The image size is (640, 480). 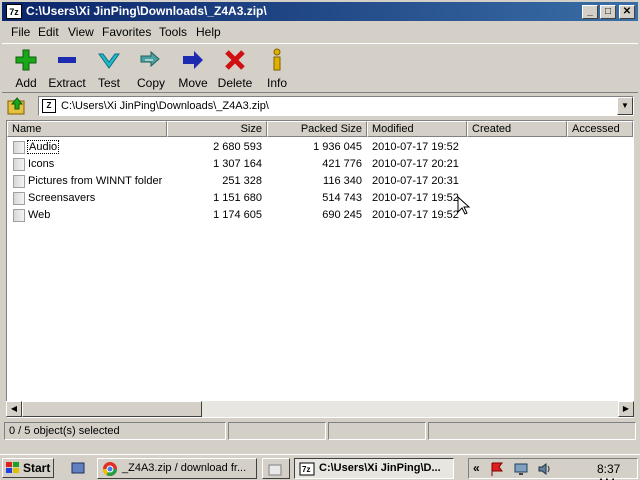 I want to click on clock: 8:37 AM, so click(x=617, y=471).